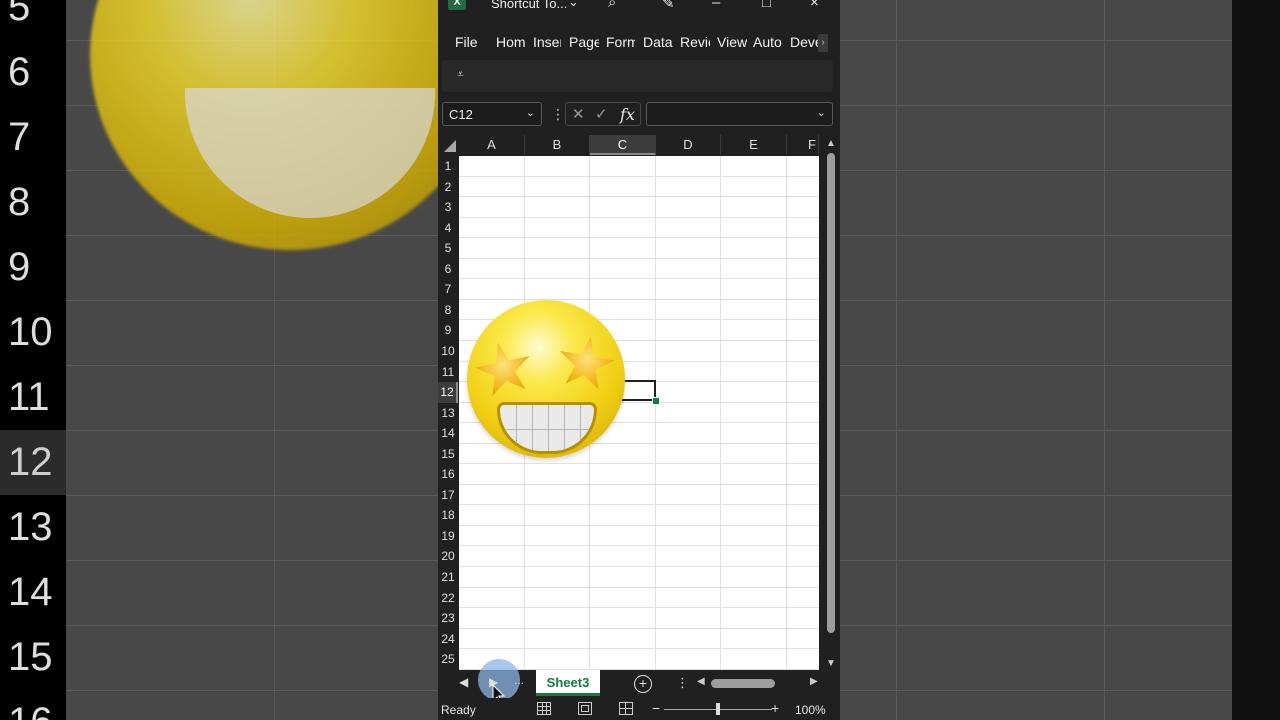 The image size is (1280, 720). Describe the element at coordinates (448, 474) in the screenshot. I see `row-header: 16` at that location.